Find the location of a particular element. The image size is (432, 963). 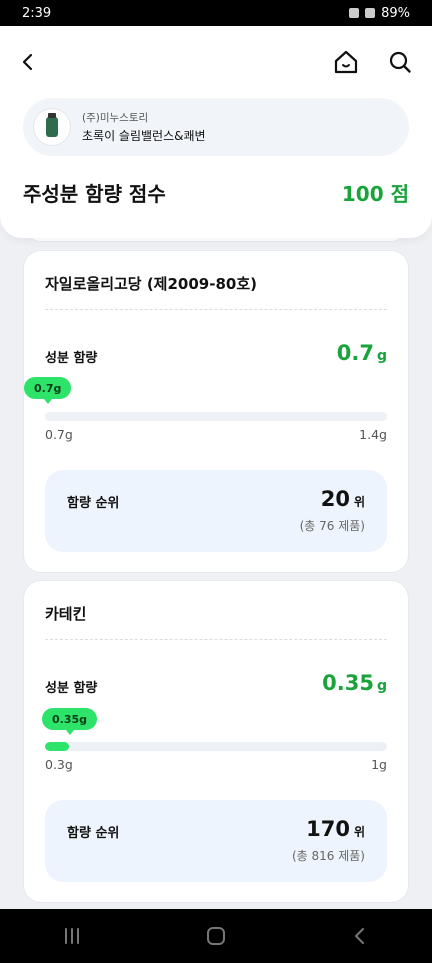

rank-value: 20 위 is located at coordinates (342, 499).